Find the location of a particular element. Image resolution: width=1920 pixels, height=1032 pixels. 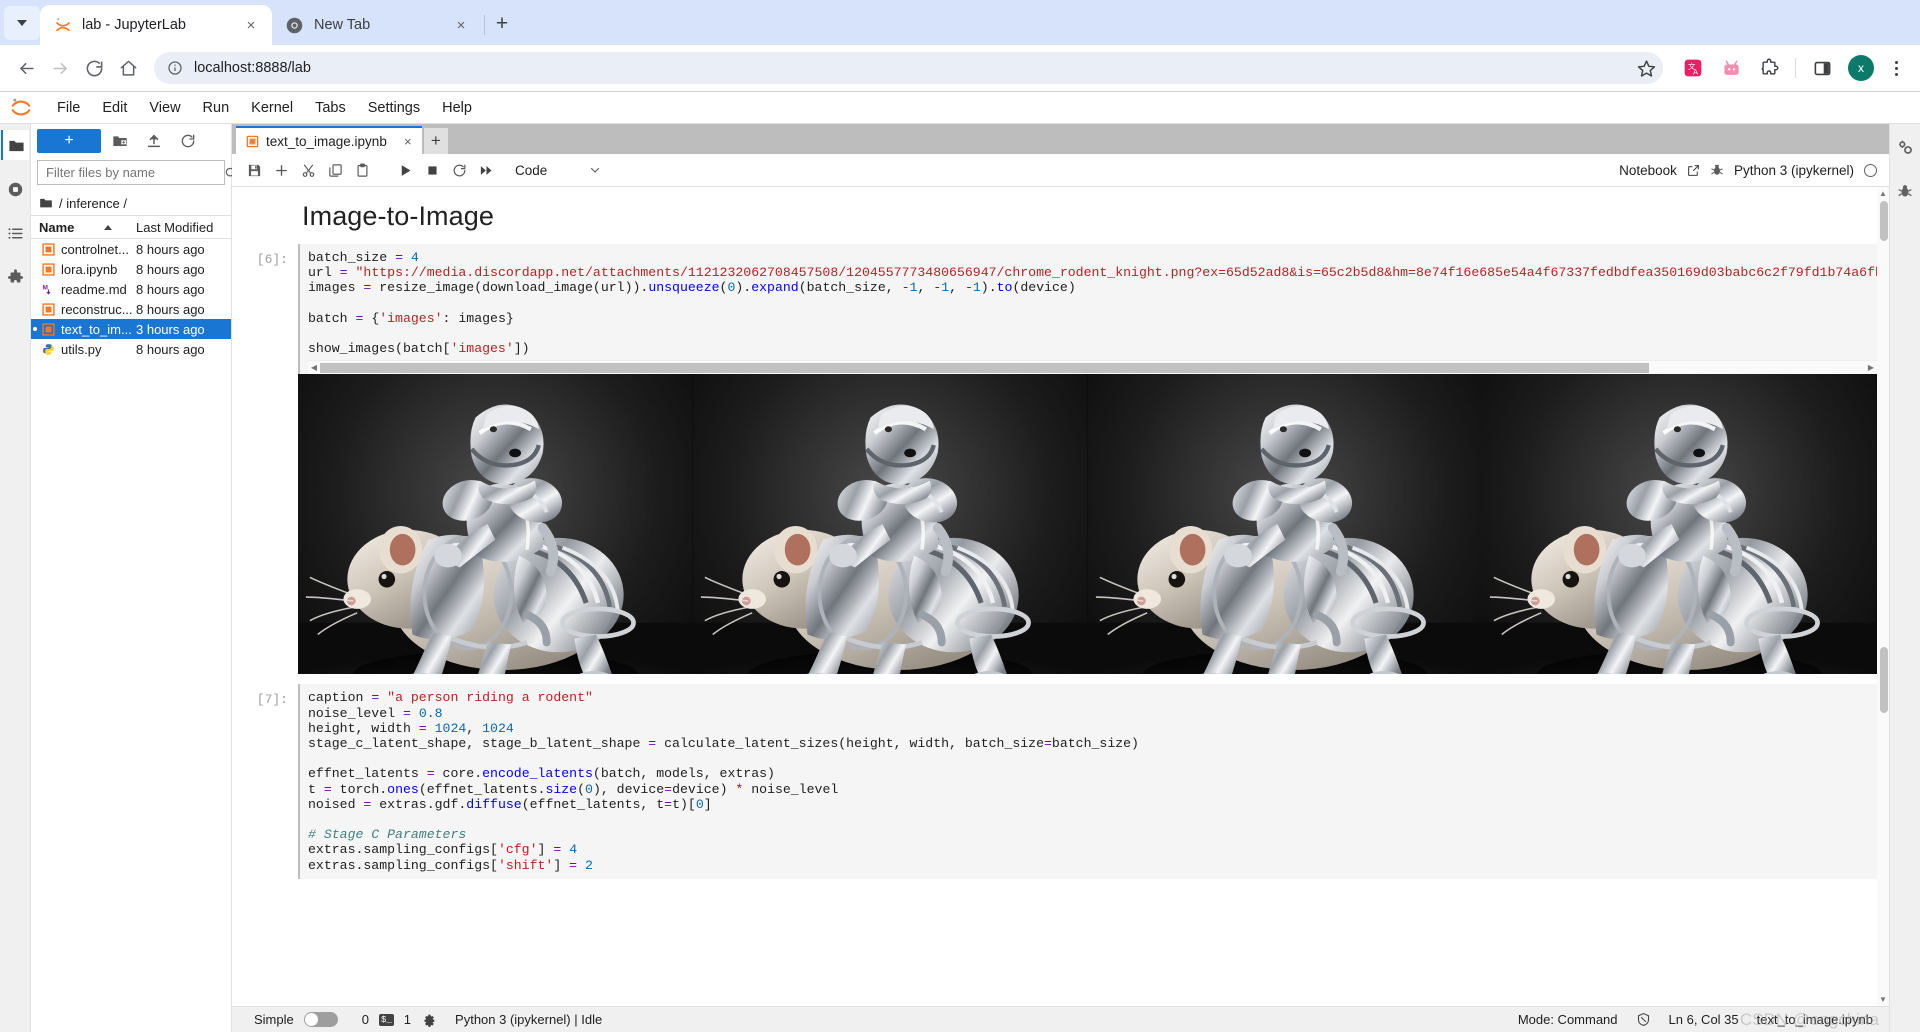

menu-run: Run is located at coordinates (216, 108).